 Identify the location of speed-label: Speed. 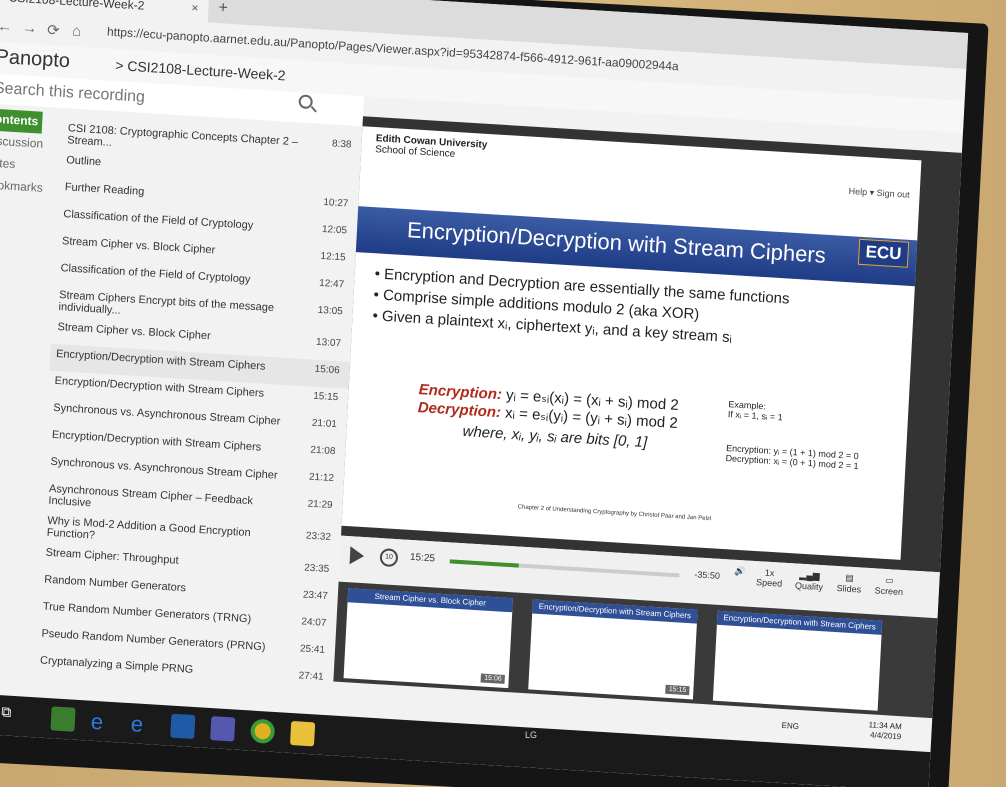
(769, 583).